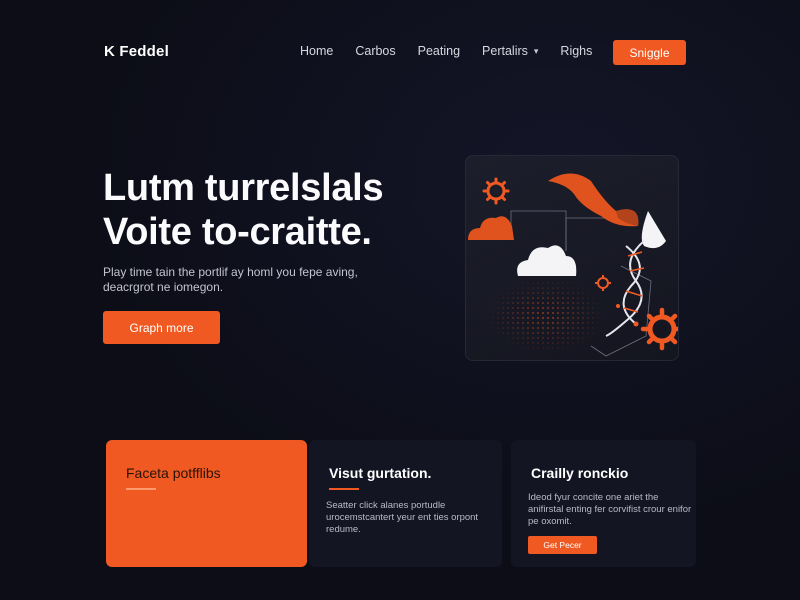  What do you see at coordinates (649, 52) in the screenshot?
I see `header-cta-button: Sniggle` at bounding box center [649, 52].